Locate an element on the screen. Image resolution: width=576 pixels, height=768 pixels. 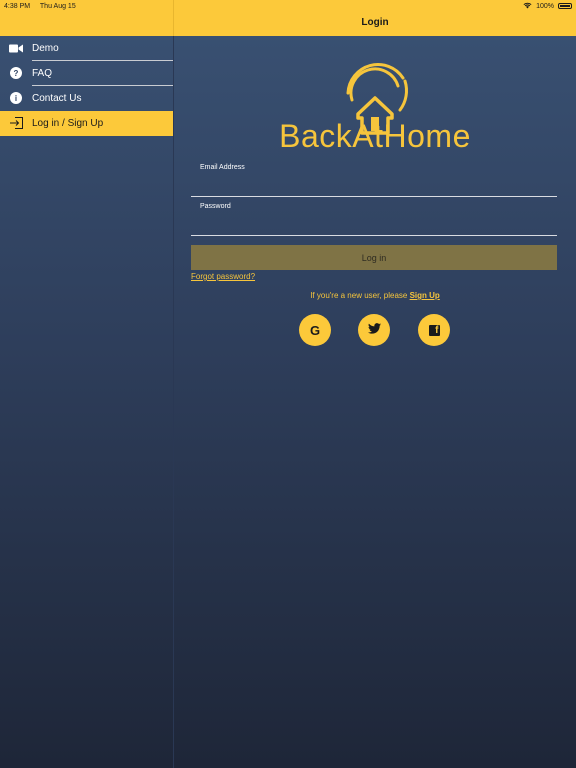
email-underline is located at coordinates (374, 196).